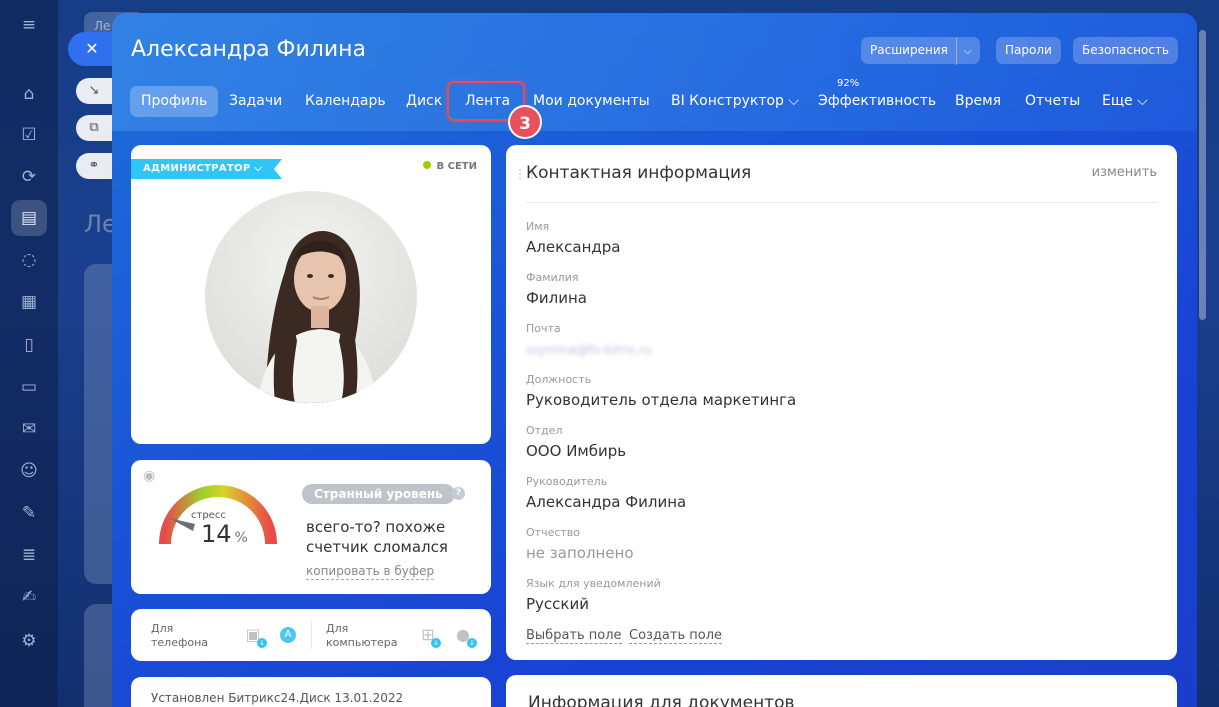 This screenshot has height=707, width=1219. I want to click on passwords-button: Пароли, so click(1028, 50).